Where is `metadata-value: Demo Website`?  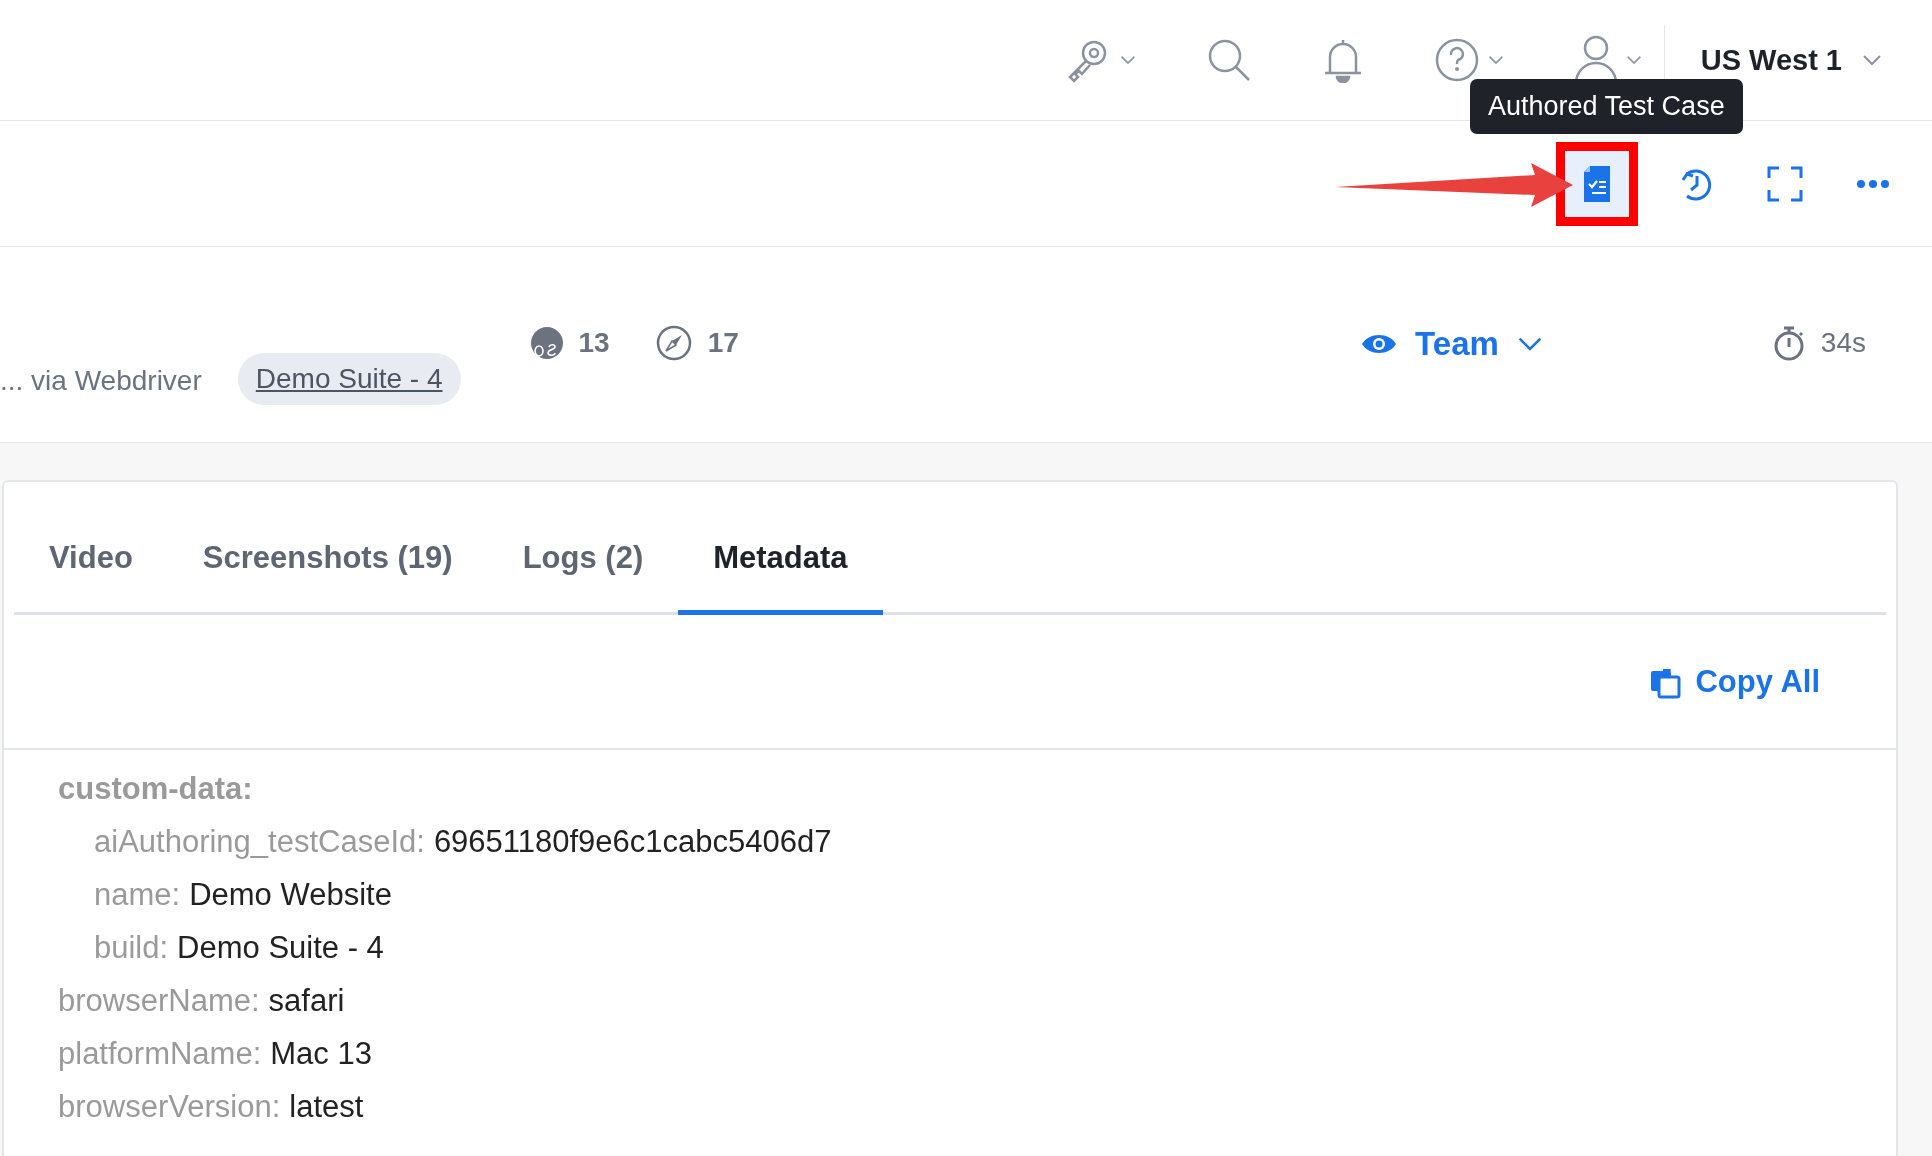
metadata-value: Demo Website is located at coordinates (290, 894).